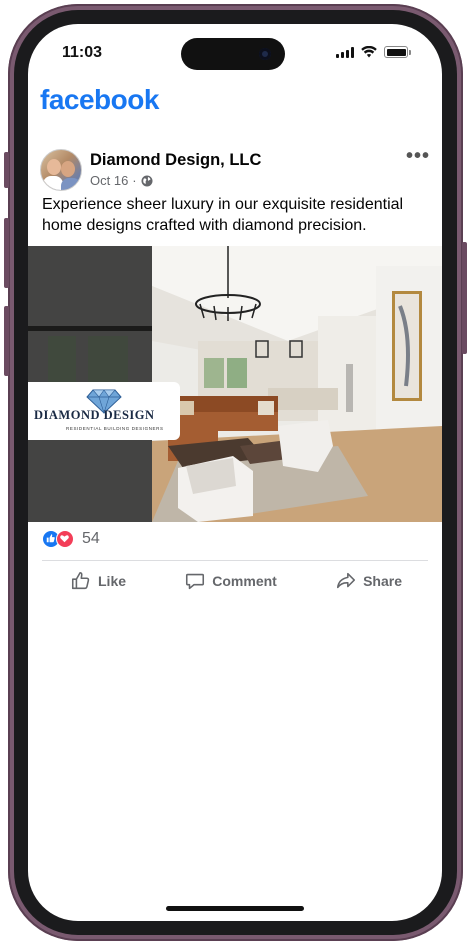 The height and width of the screenshot is (945, 470). Describe the element at coordinates (147, 180) in the screenshot. I see `globe-icon` at that location.